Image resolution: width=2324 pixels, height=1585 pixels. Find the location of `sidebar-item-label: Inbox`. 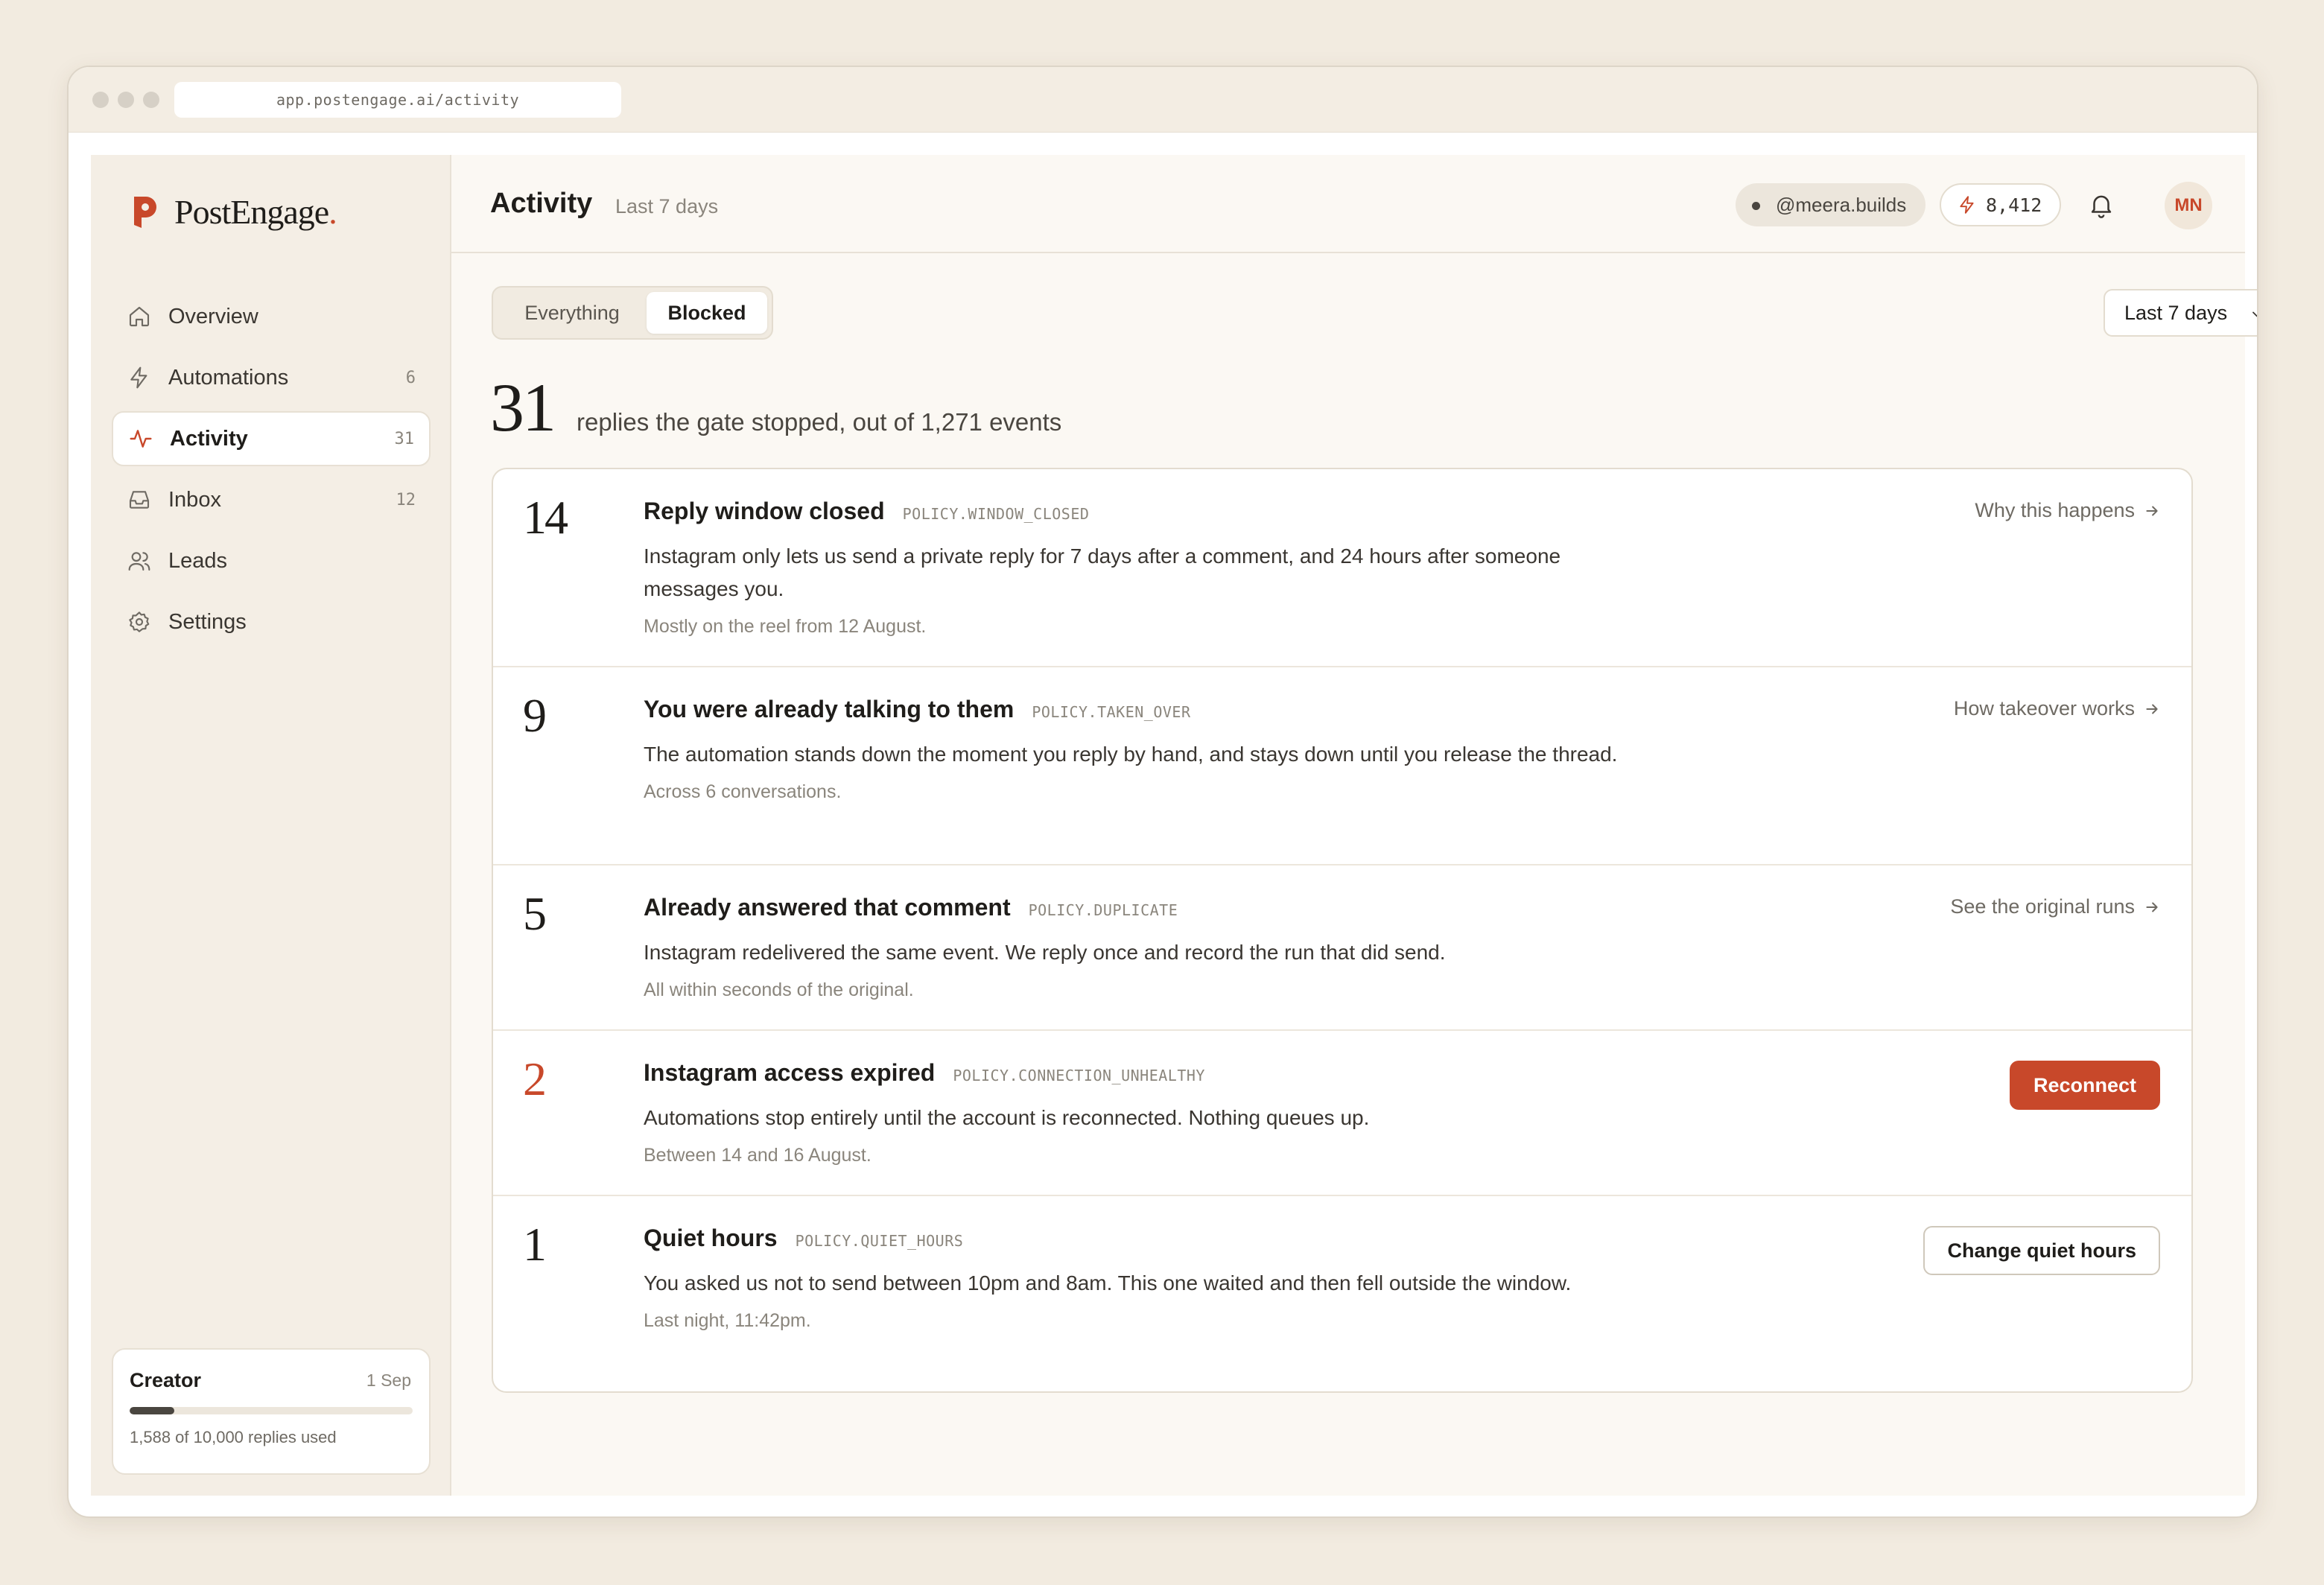

sidebar-item-label: Inbox is located at coordinates (195, 499).